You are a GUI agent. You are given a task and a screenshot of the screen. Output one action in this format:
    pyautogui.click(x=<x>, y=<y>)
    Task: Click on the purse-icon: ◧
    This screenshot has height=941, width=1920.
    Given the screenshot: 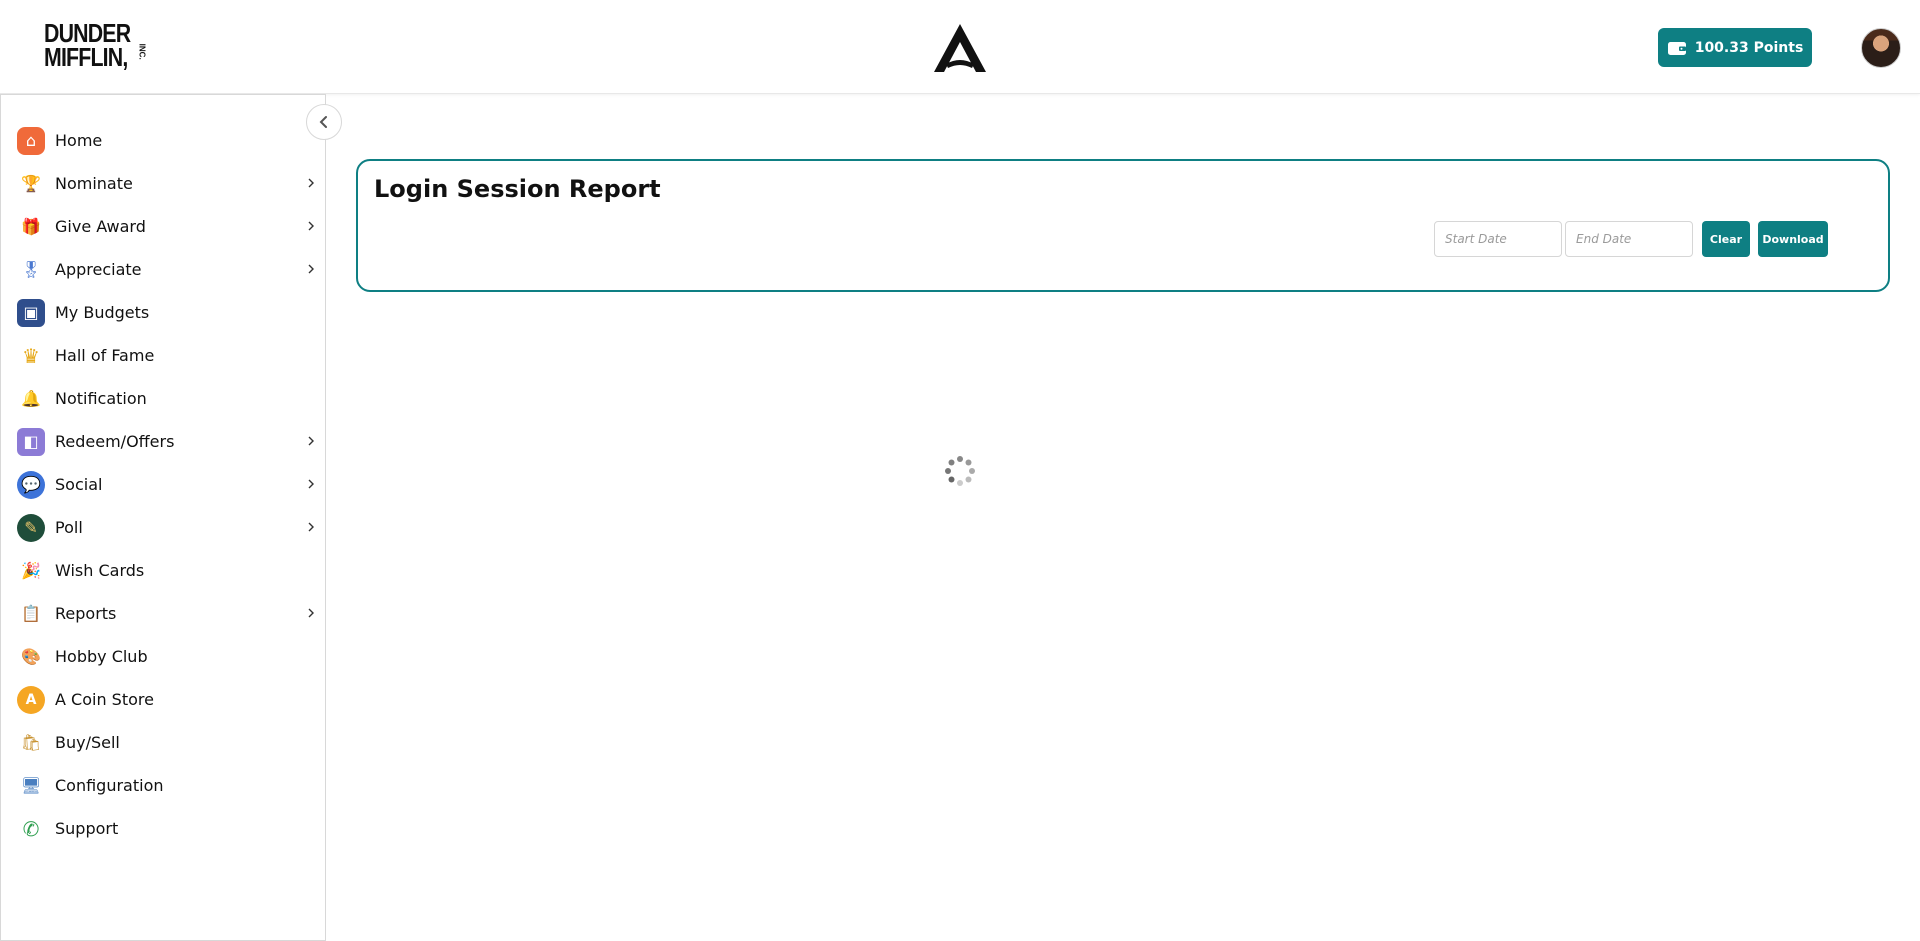 What is the action you would take?
    pyautogui.click(x=31, y=441)
    